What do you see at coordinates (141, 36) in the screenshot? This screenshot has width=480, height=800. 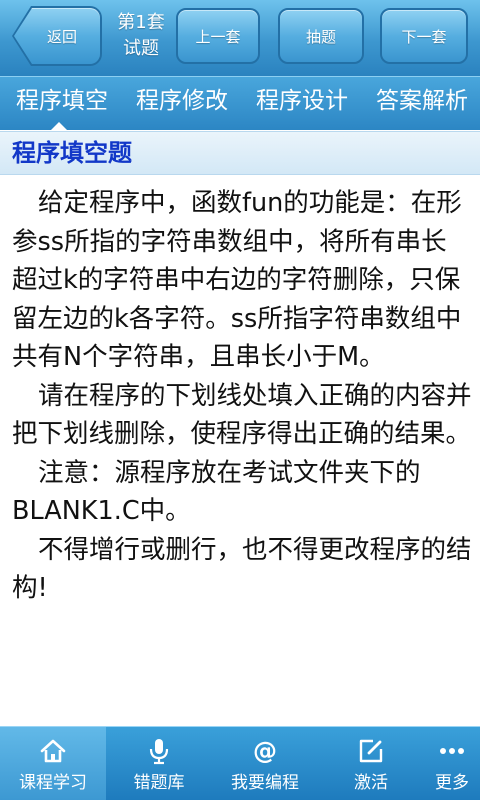 I see `question-set-label: 第1套 试题` at bounding box center [141, 36].